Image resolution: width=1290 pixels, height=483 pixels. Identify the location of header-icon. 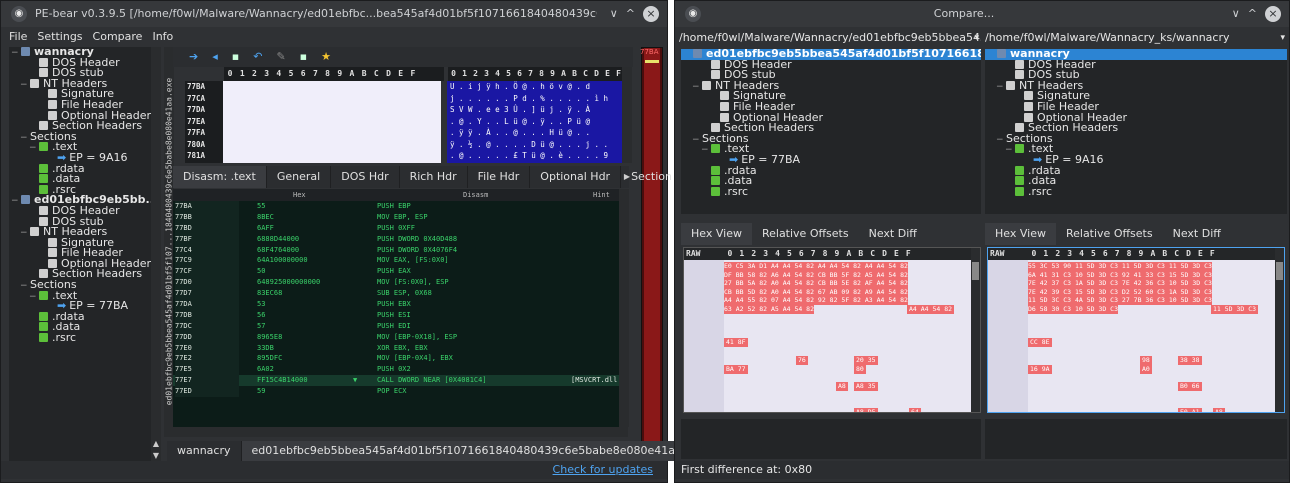
(52, 104).